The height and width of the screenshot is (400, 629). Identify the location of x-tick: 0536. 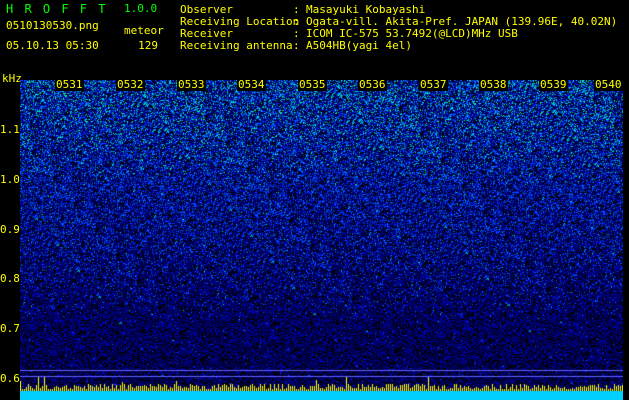
(372, 84).